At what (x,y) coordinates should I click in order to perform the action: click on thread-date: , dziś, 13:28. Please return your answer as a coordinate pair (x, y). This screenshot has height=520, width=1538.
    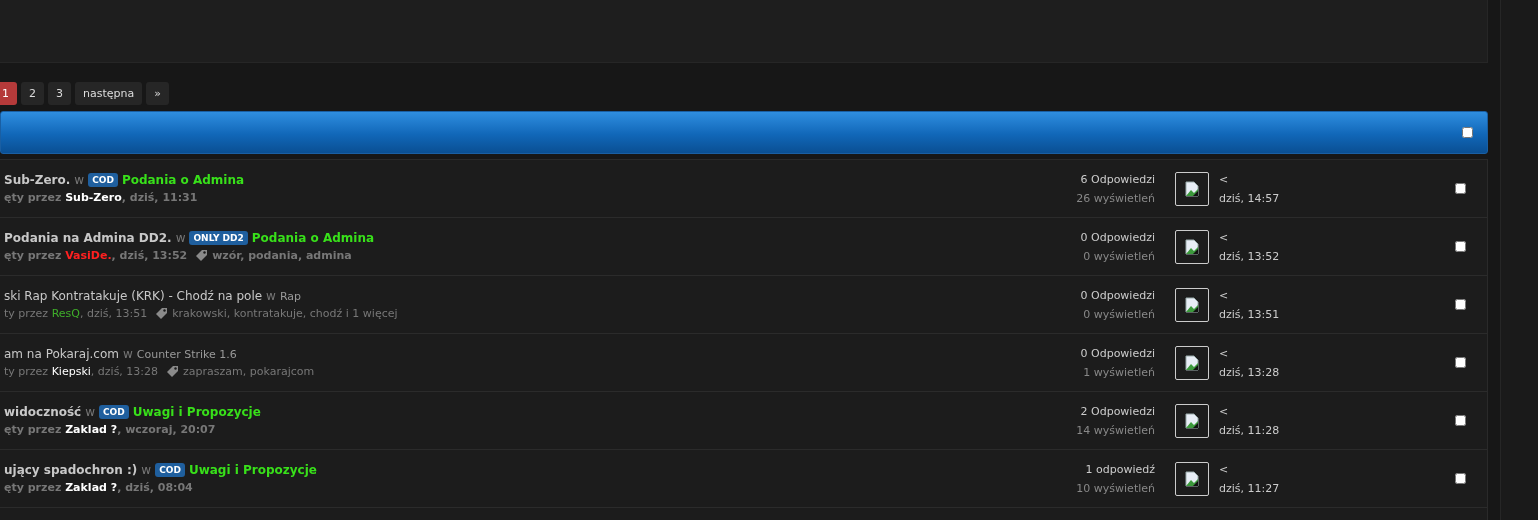
    Looking at the image, I should click on (124, 371).